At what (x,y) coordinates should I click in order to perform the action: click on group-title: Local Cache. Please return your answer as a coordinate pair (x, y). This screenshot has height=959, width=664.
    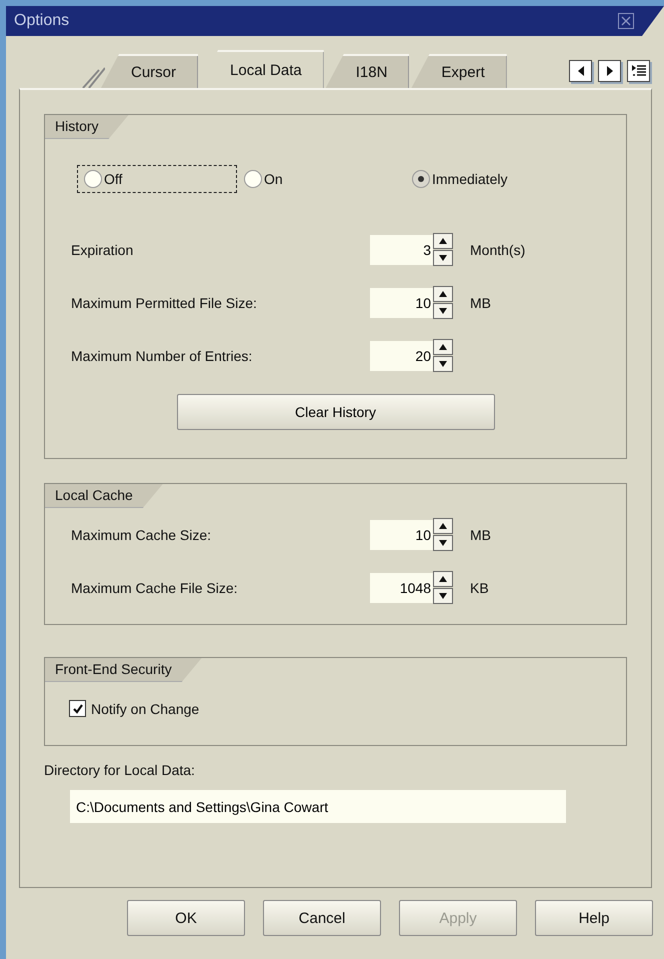
    Looking at the image, I should click on (104, 496).